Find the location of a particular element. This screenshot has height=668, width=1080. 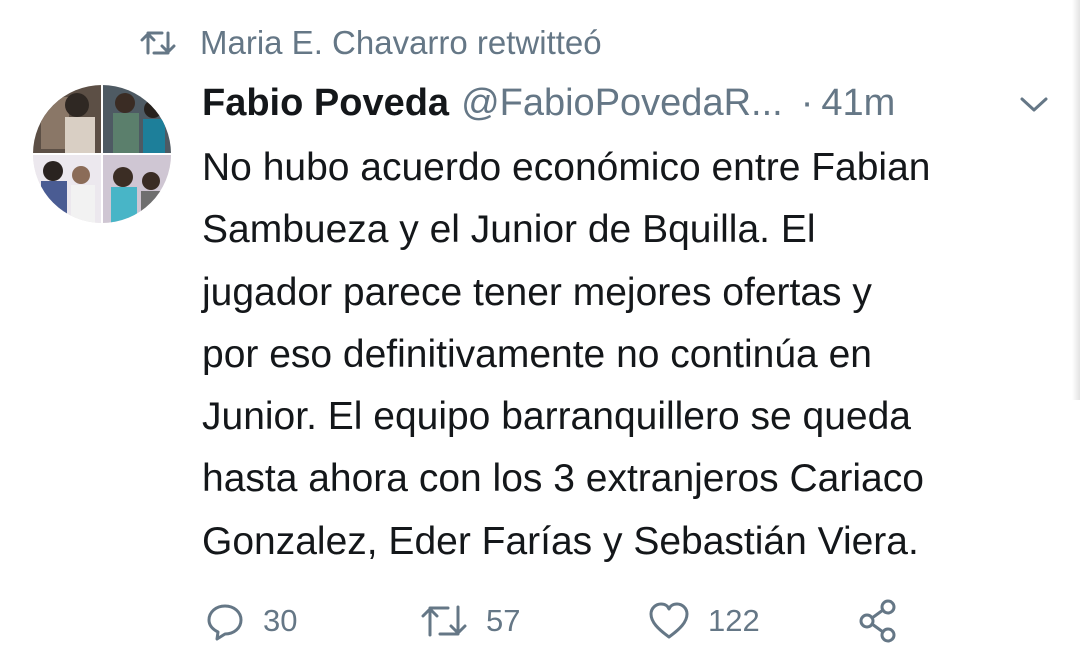

tweet-text-line: Sambueza y el Junior de Bquilla. El is located at coordinates (509, 230).